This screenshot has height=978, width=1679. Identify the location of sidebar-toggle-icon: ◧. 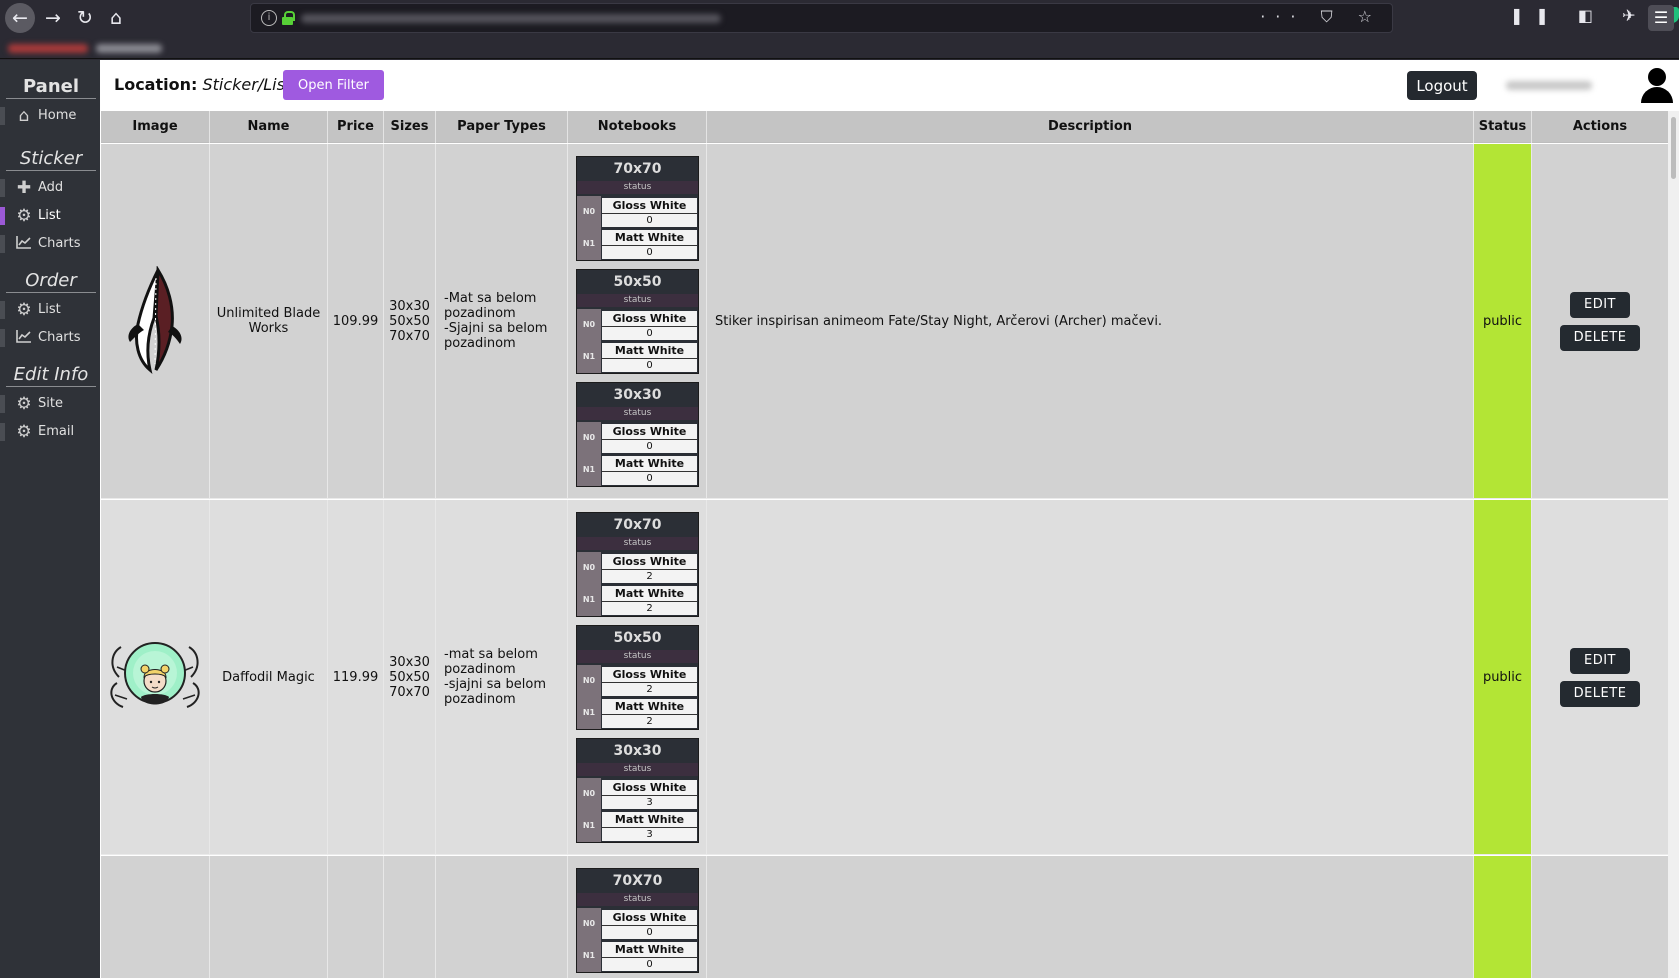
(1591, 15).